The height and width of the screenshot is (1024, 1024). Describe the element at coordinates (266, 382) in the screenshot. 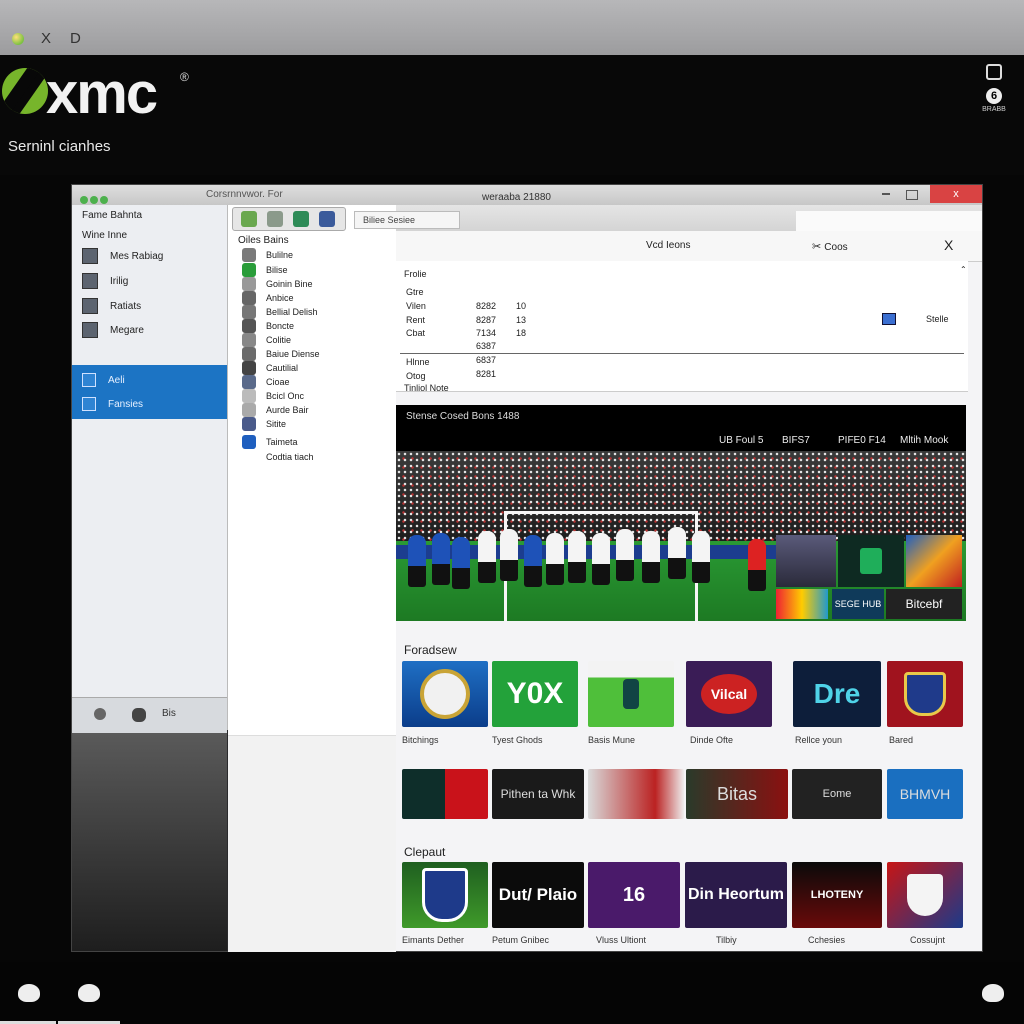

I see `list-item: Cioae` at that location.